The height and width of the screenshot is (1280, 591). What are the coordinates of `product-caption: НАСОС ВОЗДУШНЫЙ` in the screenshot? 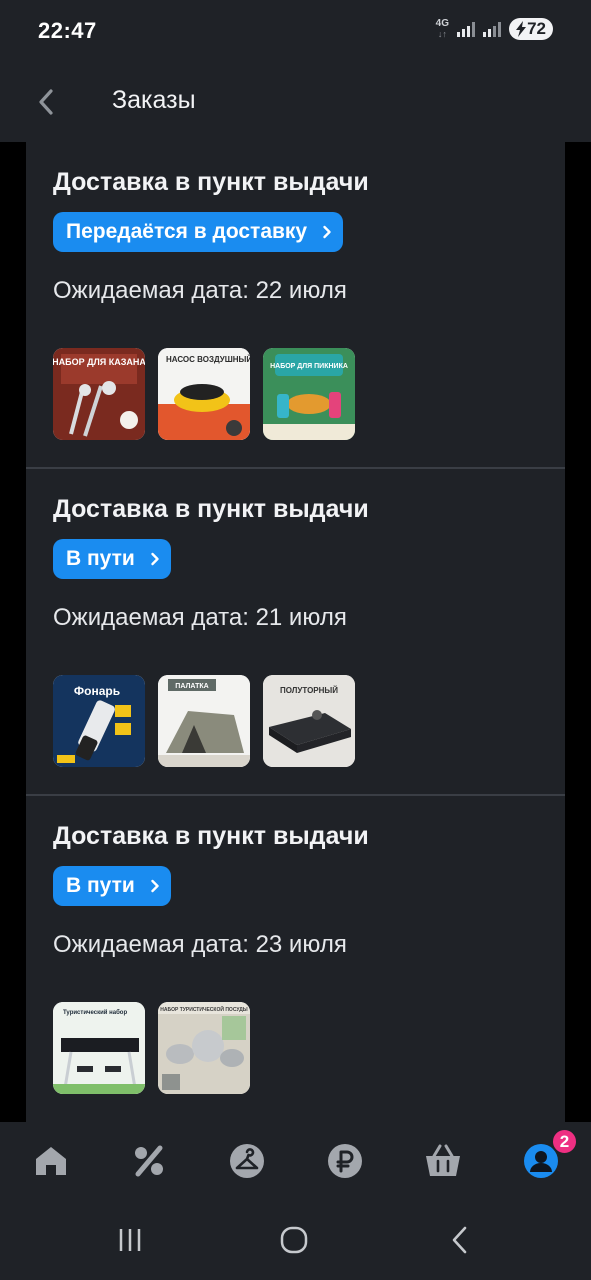 It's located at (208, 359).